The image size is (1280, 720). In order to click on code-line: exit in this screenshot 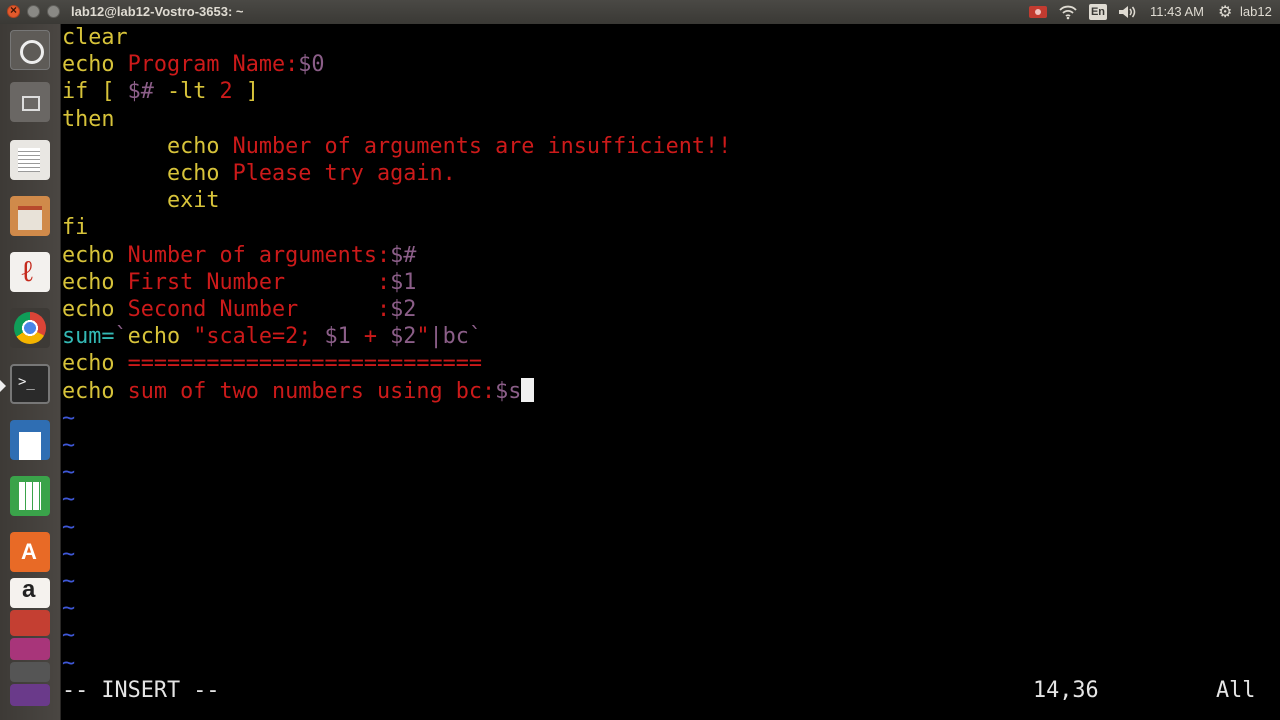, I will do `click(141, 200)`.